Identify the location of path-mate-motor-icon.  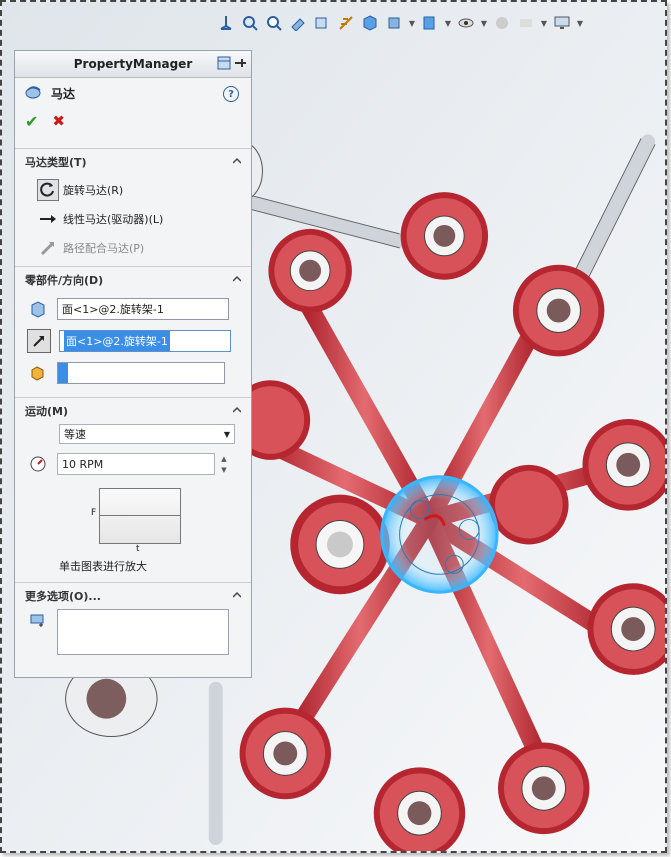
(48, 248).